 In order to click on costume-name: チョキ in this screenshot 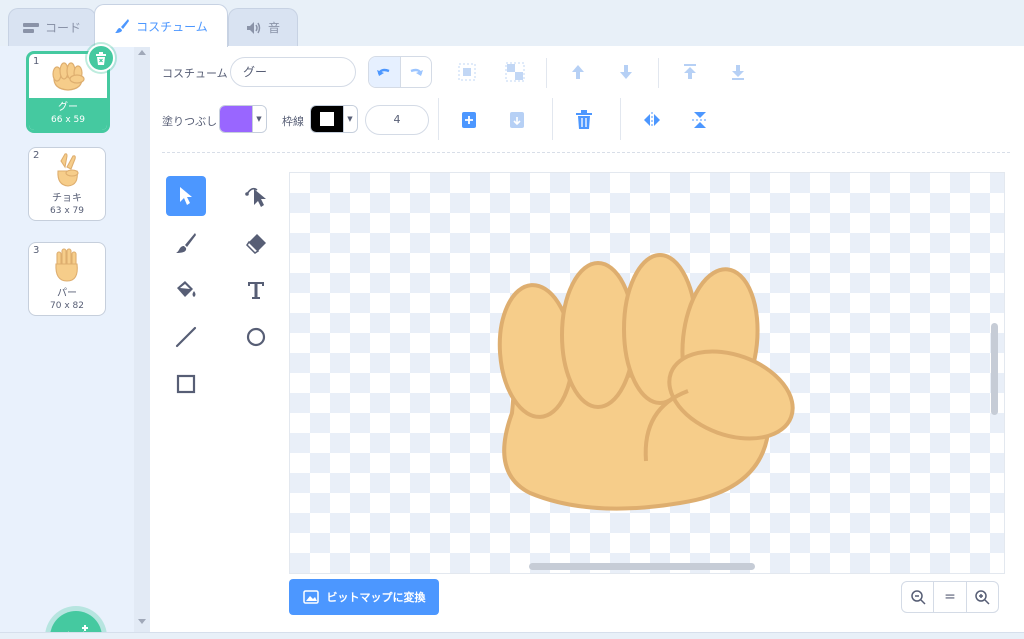, I will do `click(67, 198)`.